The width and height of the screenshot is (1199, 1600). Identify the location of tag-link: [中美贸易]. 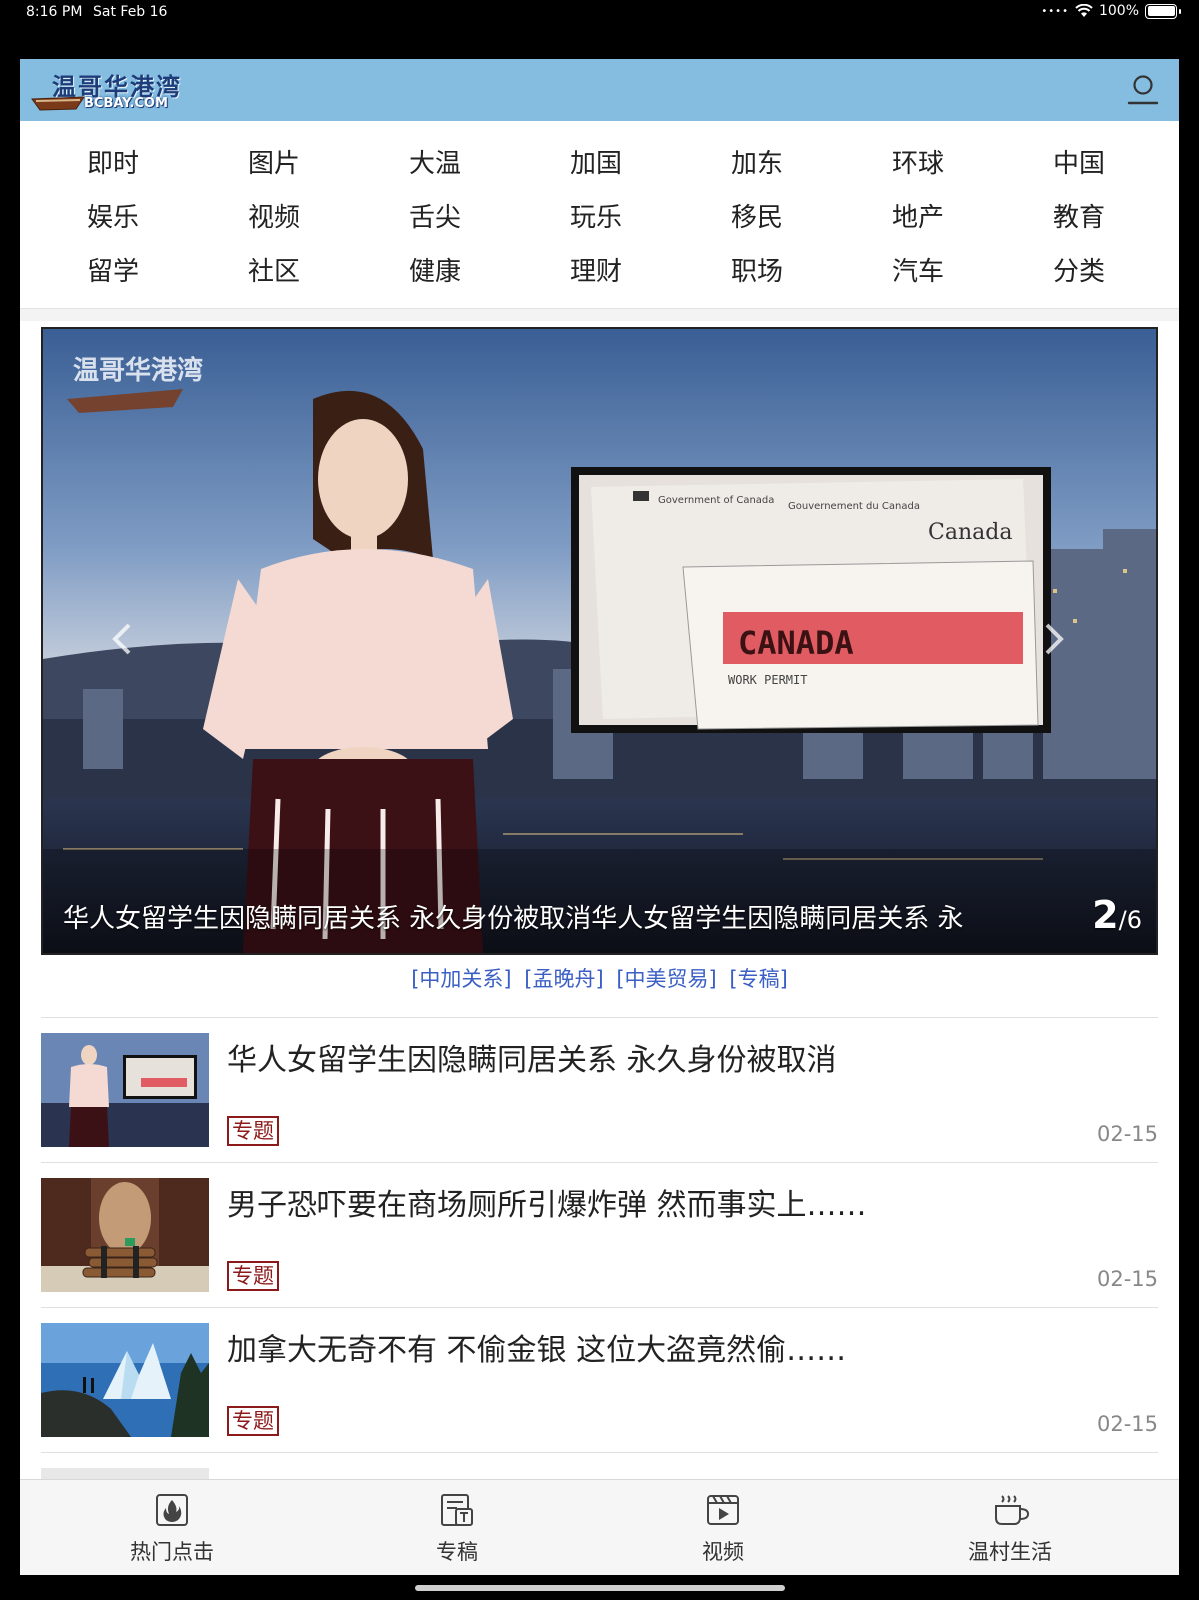
(666, 979).